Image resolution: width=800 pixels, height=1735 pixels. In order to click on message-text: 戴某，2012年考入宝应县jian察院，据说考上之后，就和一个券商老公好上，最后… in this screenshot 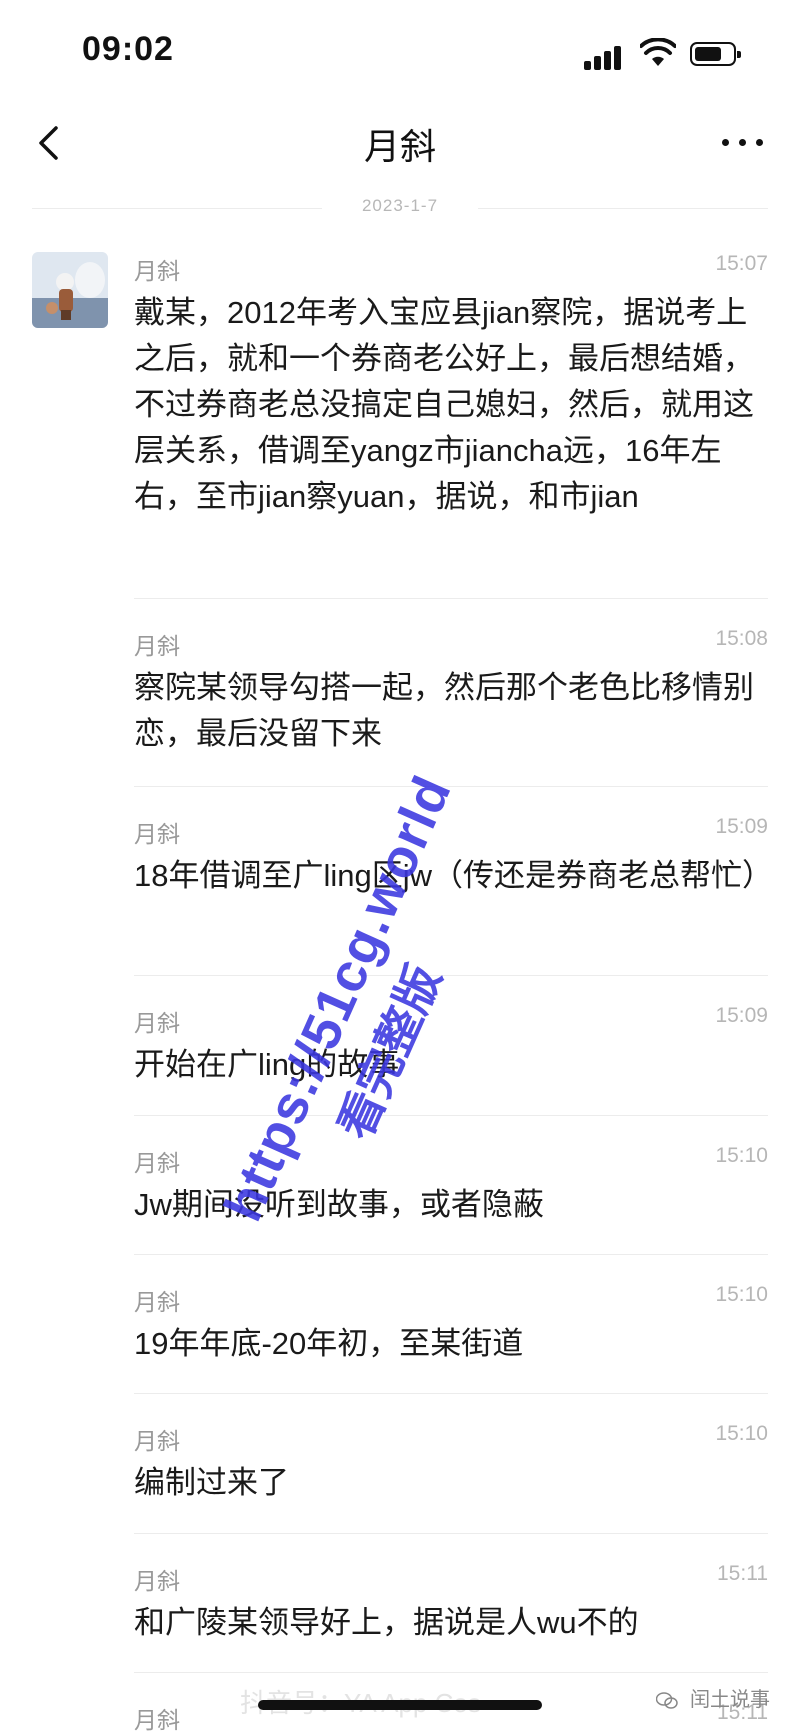, I will do `click(444, 404)`.